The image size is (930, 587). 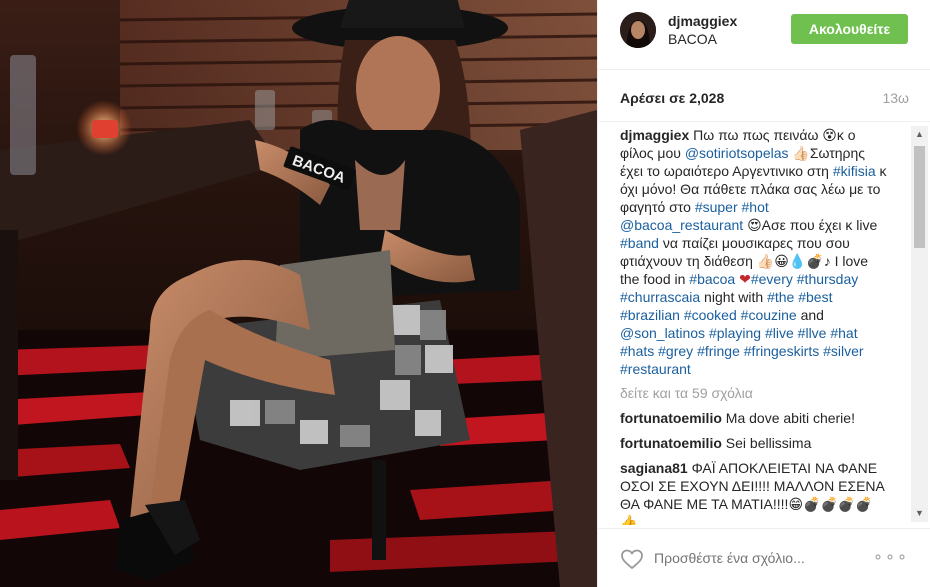 What do you see at coordinates (692, 39) in the screenshot?
I see `post-location: BACOA` at bounding box center [692, 39].